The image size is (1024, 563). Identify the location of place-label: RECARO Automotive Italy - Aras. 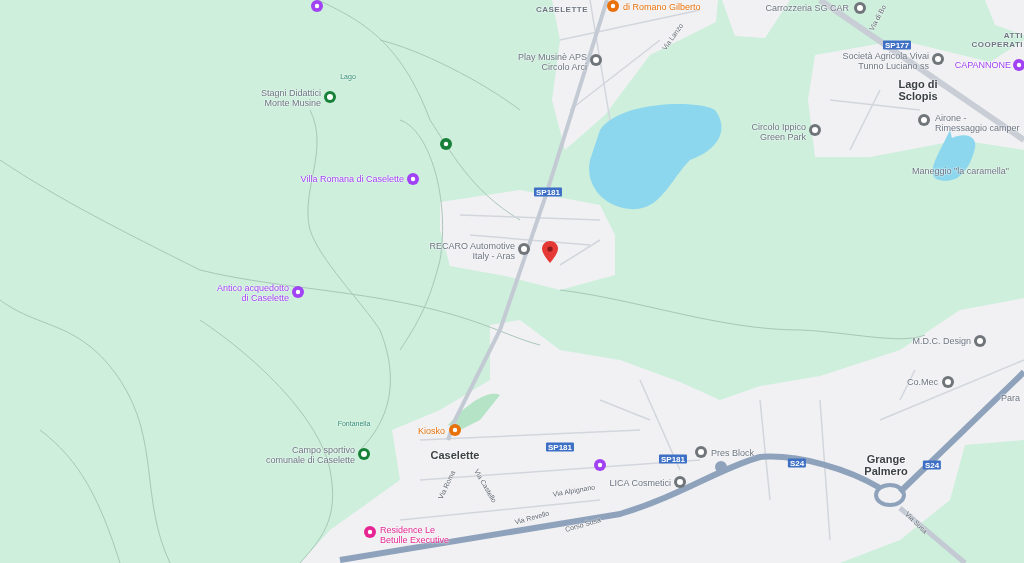
(472, 251).